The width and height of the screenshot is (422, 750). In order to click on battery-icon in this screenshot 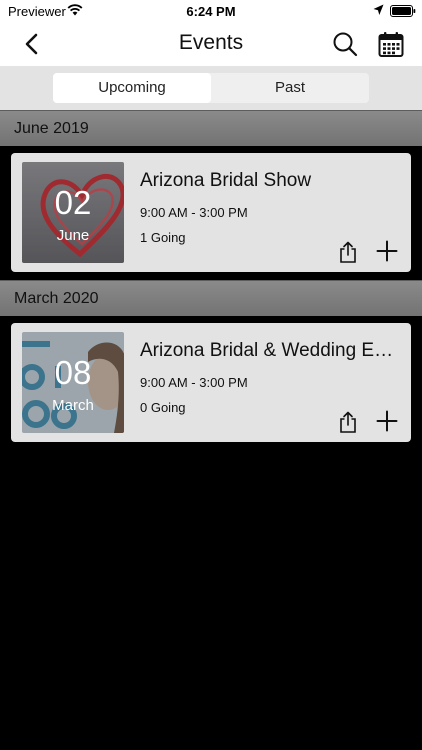, I will do `click(403, 11)`.